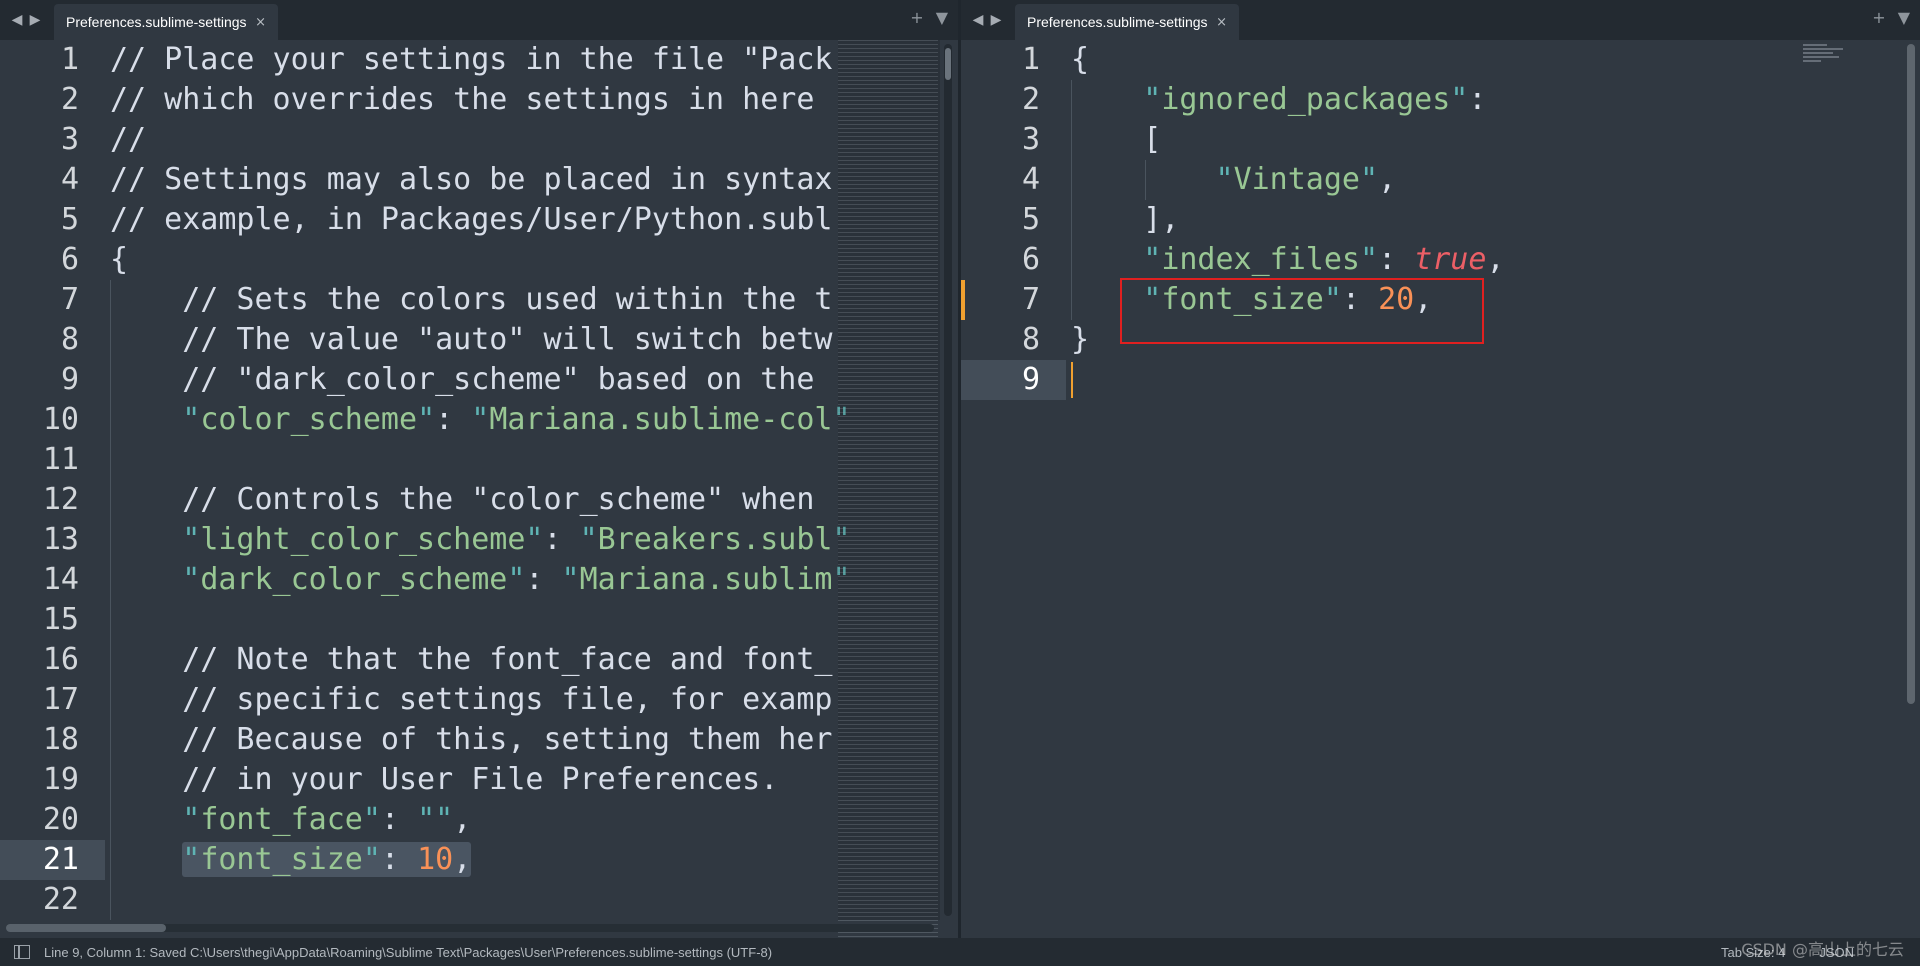 This screenshot has width=1920, height=966. Describe the element at coordinates (471, 59) in the screenshot. I see `code-line: // Place your settings in the file "Pack` at that location.